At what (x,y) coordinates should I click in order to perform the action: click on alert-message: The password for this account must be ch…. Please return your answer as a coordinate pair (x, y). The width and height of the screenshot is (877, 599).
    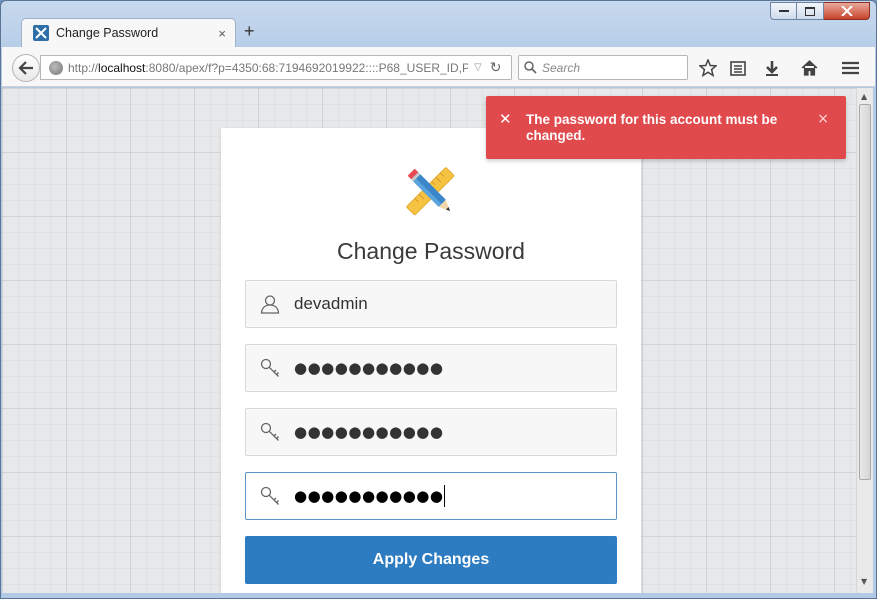
    Looking at the image, I should click on (652, 127).